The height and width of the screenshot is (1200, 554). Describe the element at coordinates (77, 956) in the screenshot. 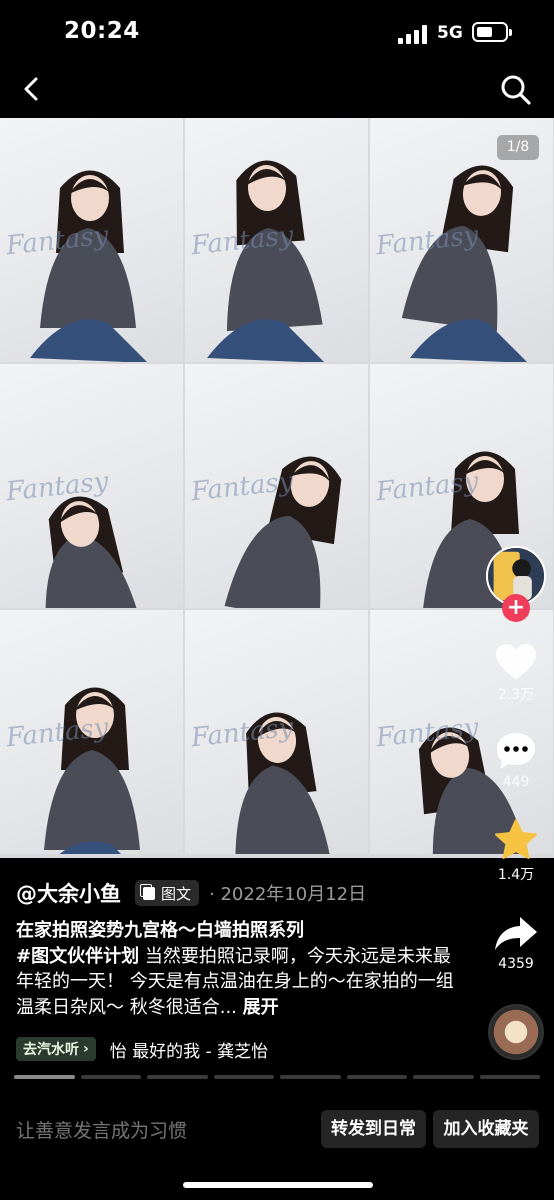

I see `hashtag-link: #图文伙伴计划` at that location.